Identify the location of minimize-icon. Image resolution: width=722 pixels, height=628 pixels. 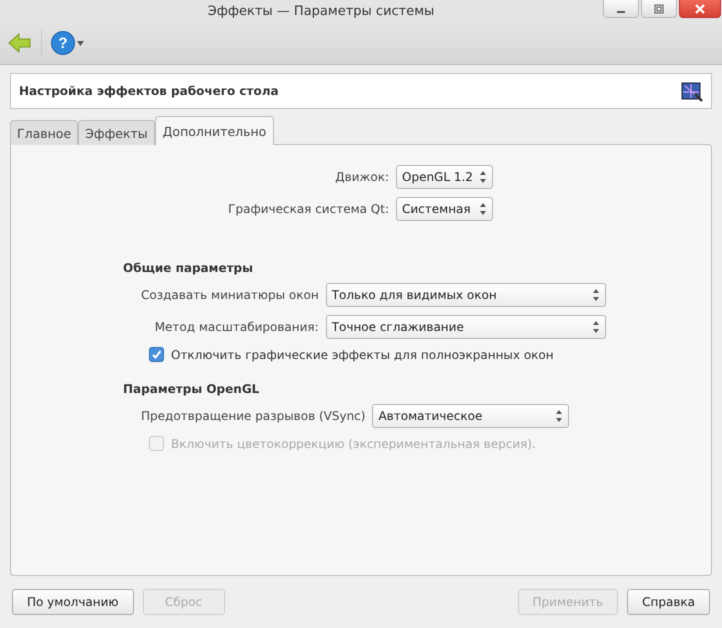
(621, 11).